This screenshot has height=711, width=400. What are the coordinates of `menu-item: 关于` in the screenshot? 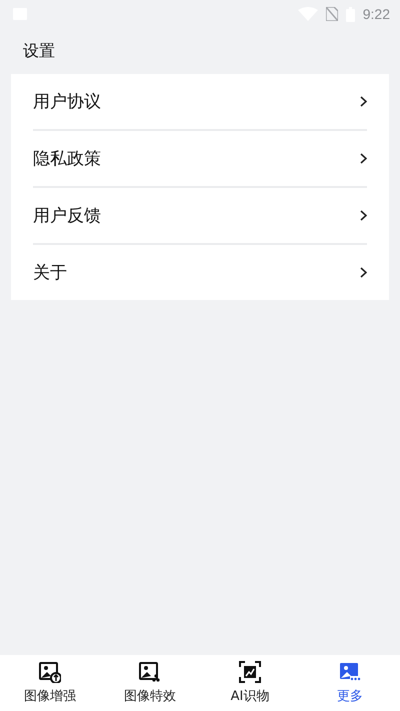 It's located at (200, 272).